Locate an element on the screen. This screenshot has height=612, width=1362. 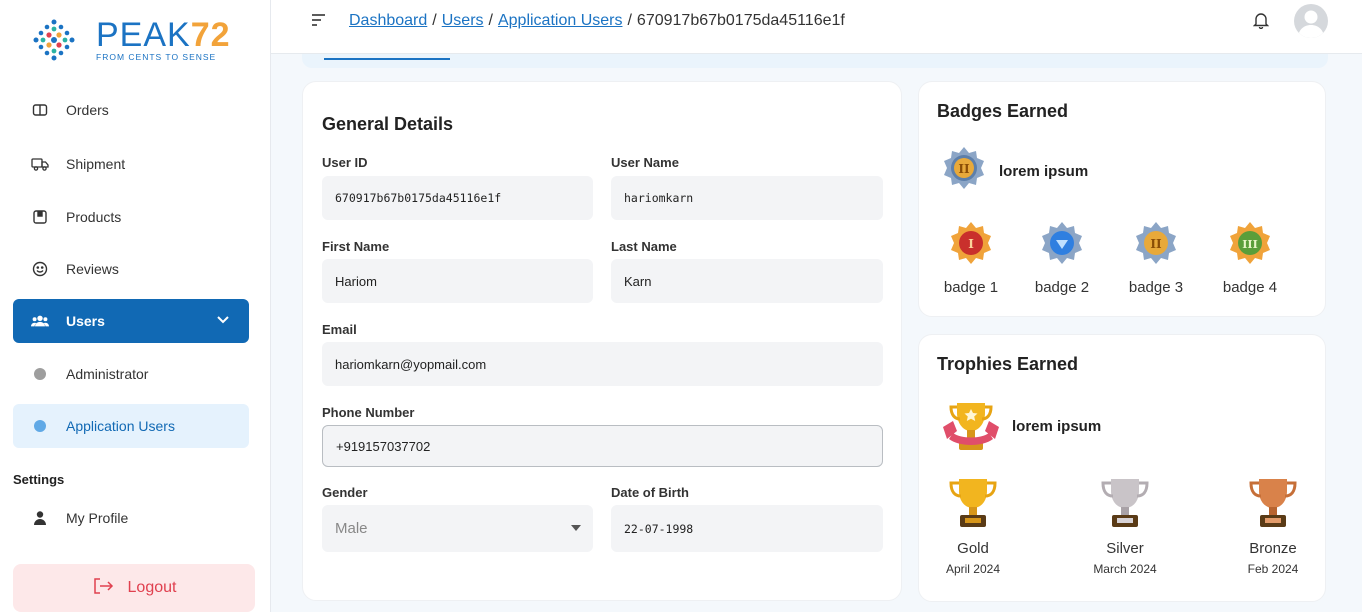
breadcrumb-link-dashboard: Dashboard is located at coordinates (388, 20).